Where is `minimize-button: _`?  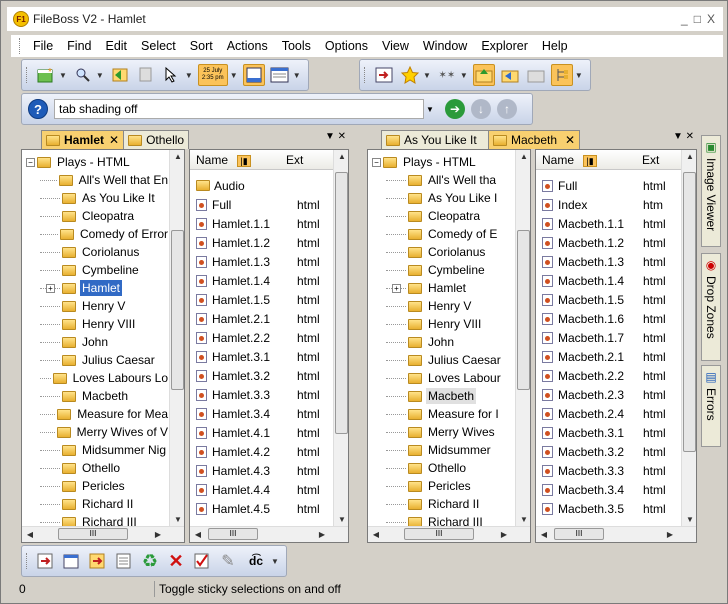 minimize-button: _ is located at coordinates (684, 19).